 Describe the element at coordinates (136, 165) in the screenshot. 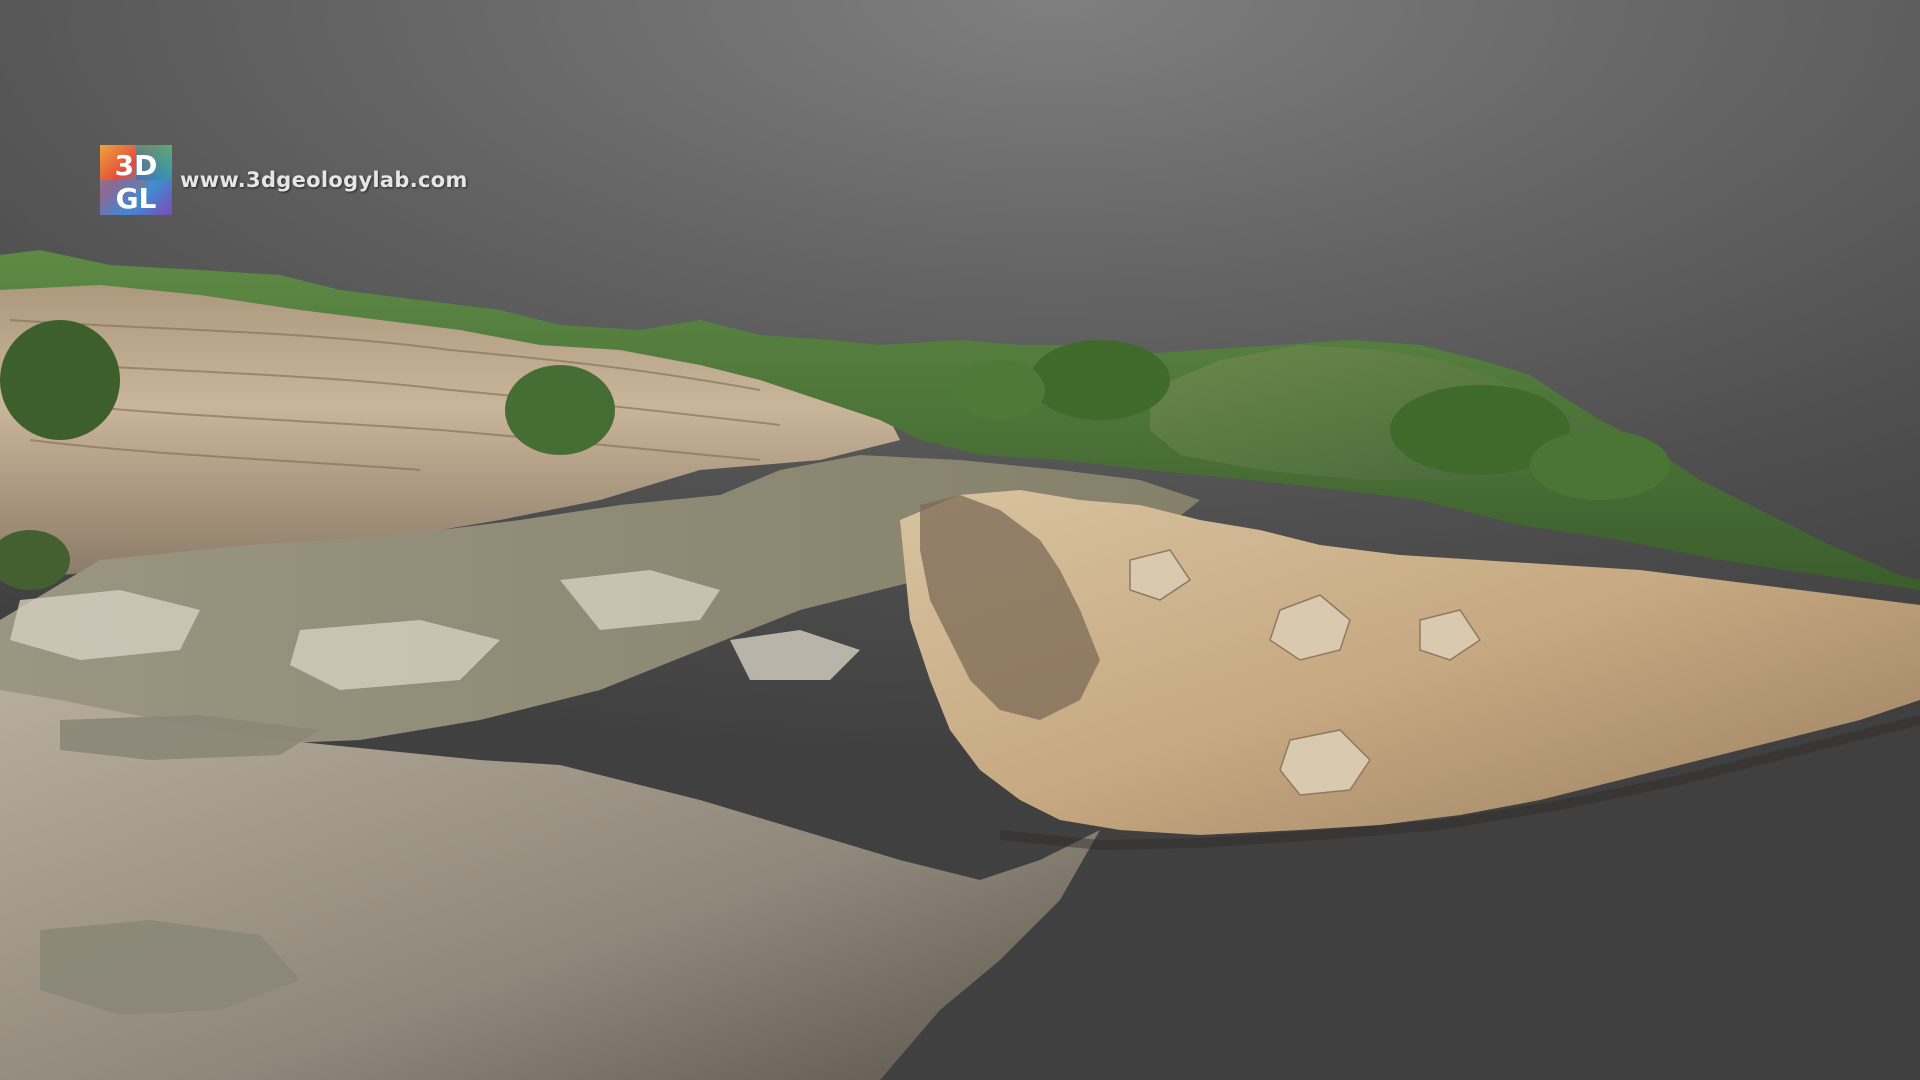

I see `logo-top-text: 3D` at that location.